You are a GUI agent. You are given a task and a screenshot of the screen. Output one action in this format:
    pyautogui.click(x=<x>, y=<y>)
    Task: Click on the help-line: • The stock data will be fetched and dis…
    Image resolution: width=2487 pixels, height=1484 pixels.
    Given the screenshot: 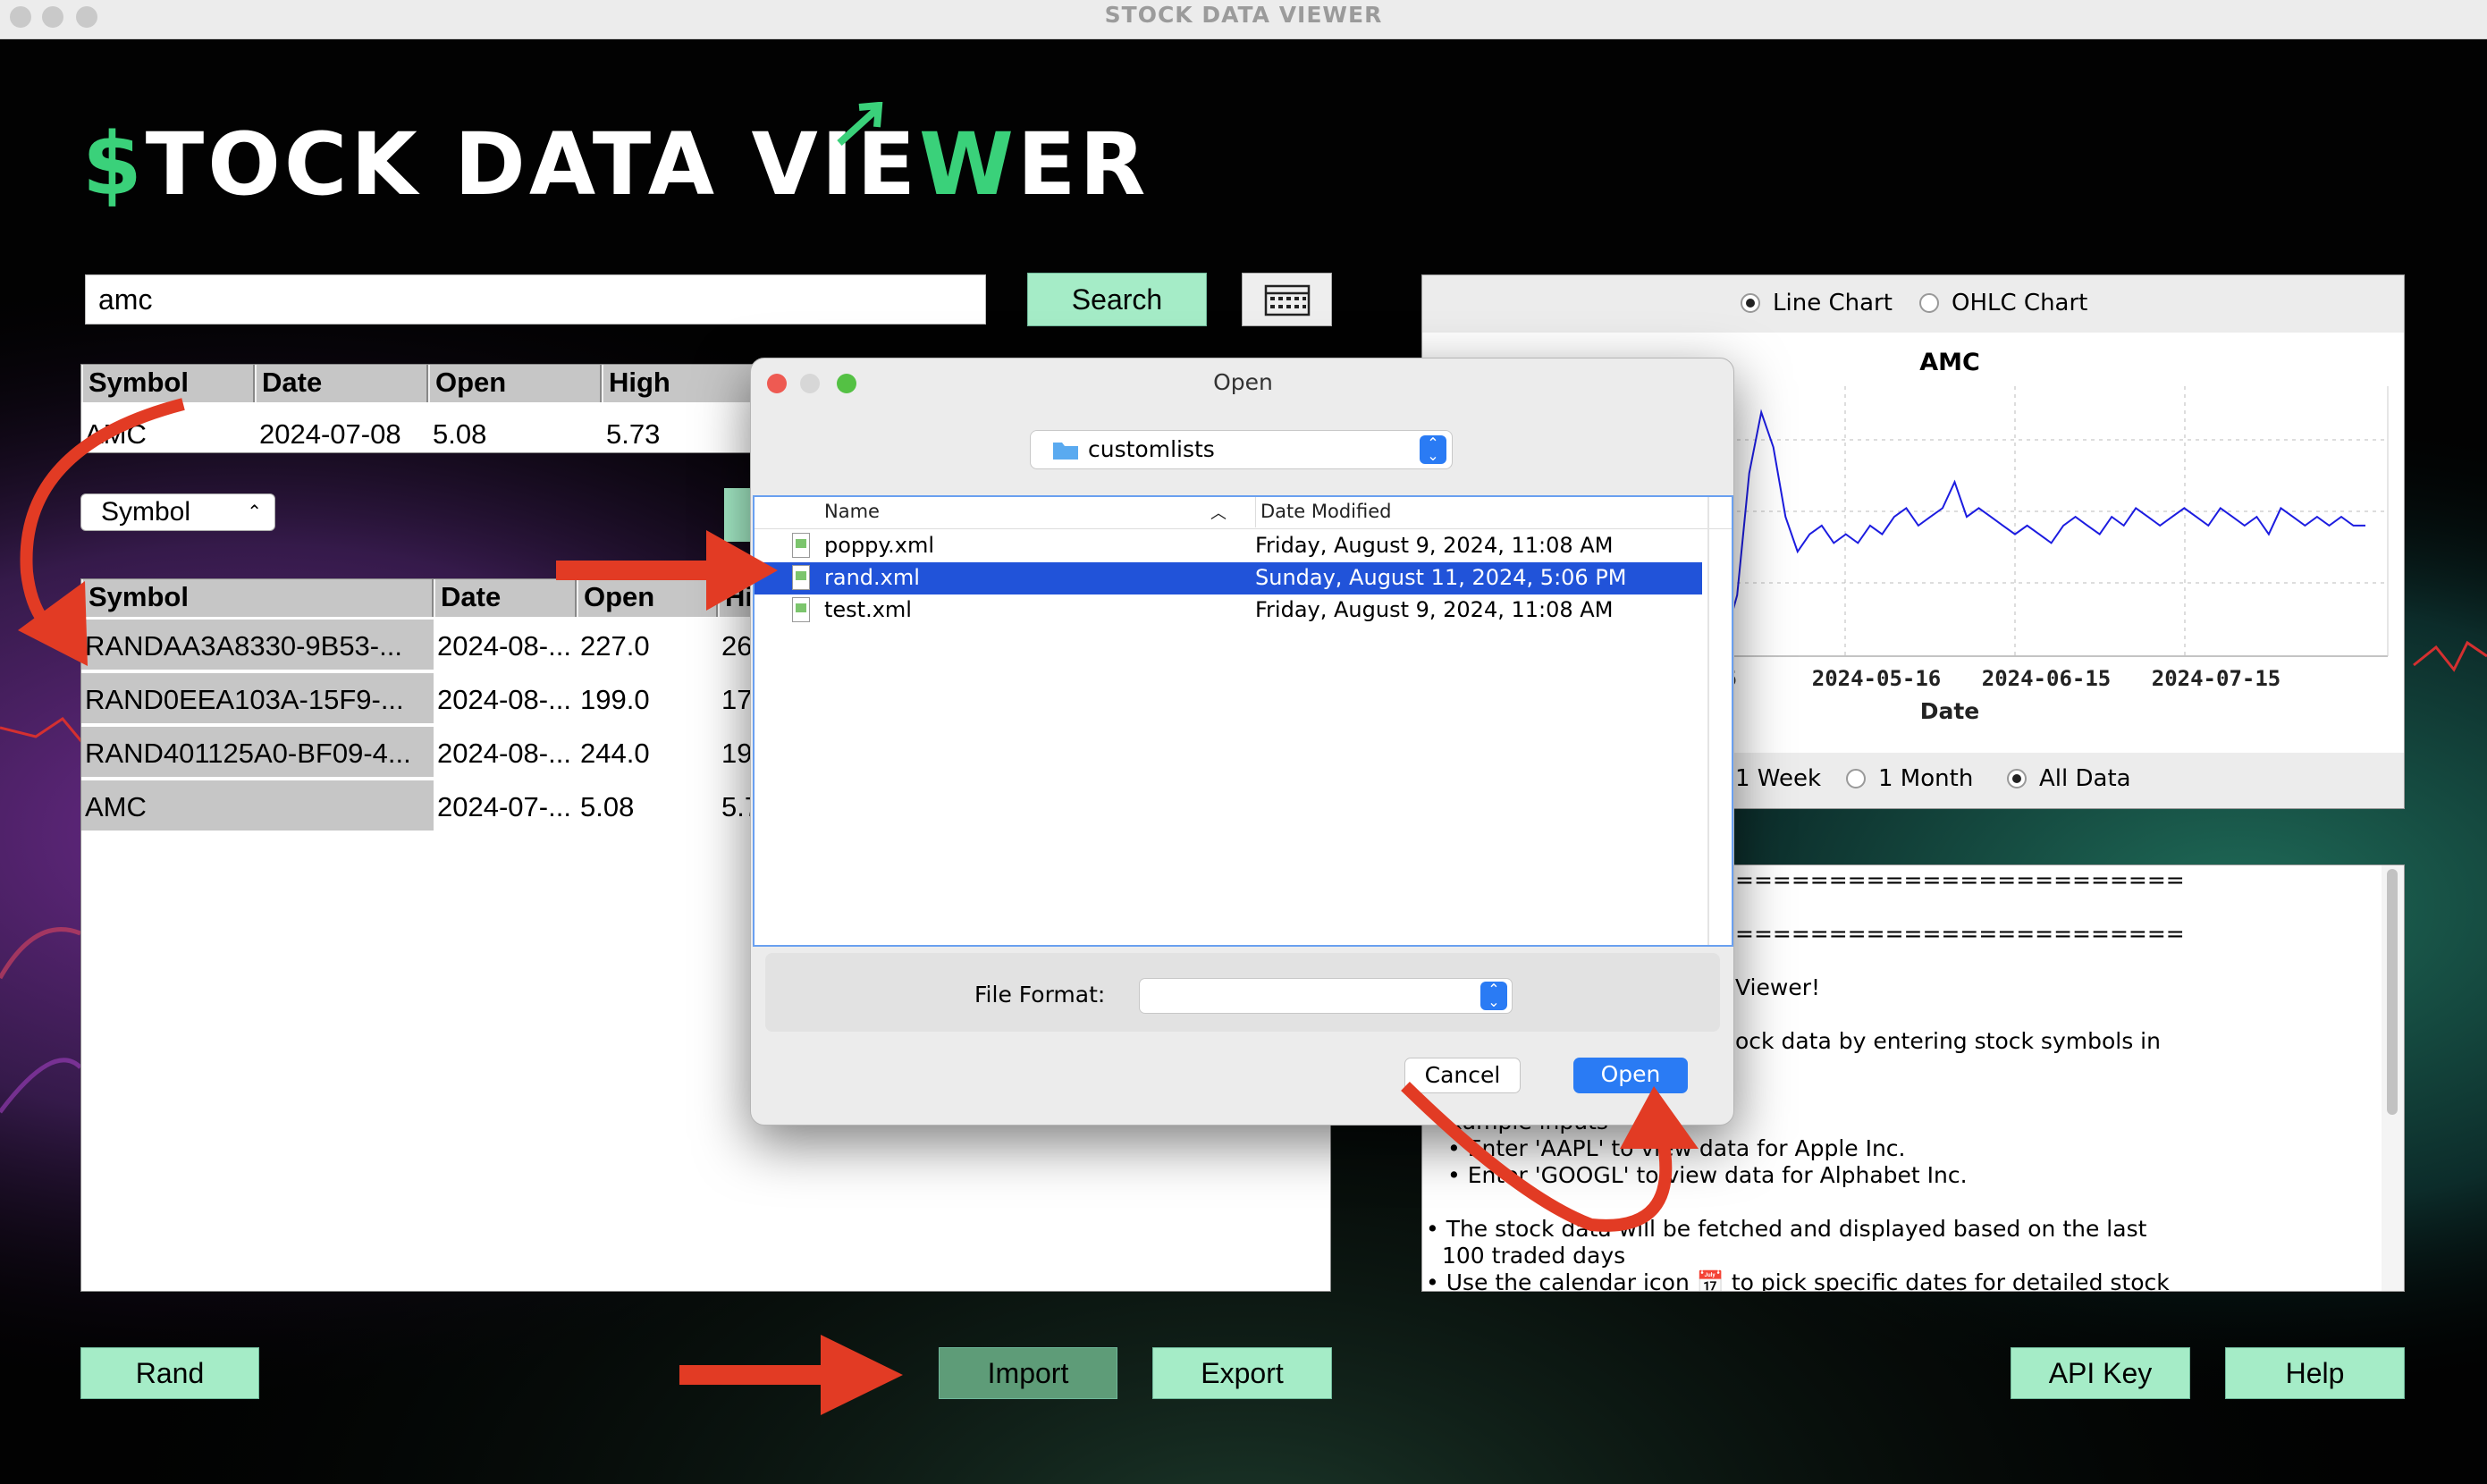 What is the action you would take?
    pyautogui.click(x=1786, y=1229)
    